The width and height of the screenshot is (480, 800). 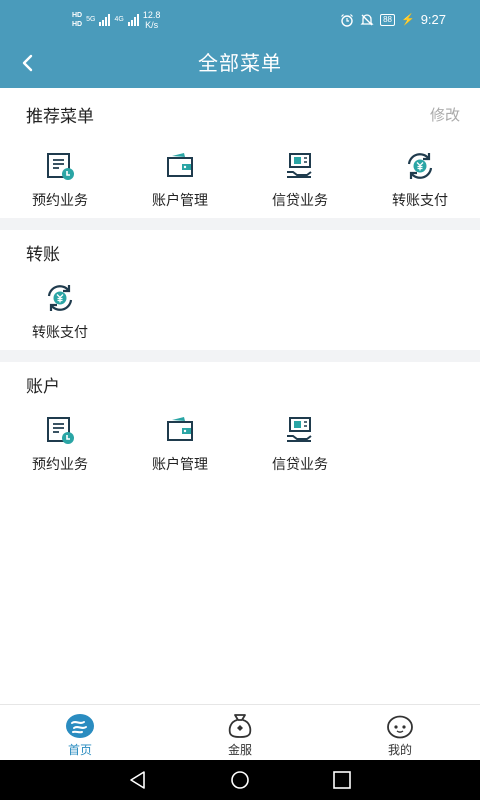 What do you see at coordinates (240, 726) in the screenshot?
I see `finance-bag-icon` at bounding box center [240, 726].